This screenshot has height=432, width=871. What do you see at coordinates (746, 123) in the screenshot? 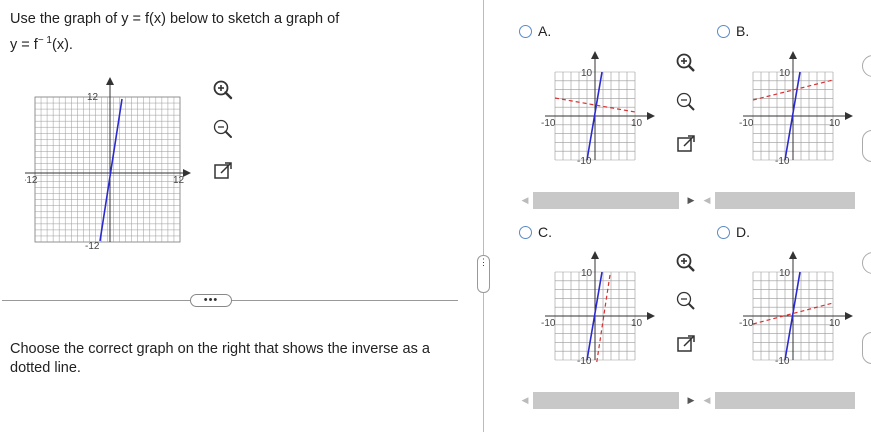
I see `option-b-x-min-label: -10` at bounding box center [746, 123].